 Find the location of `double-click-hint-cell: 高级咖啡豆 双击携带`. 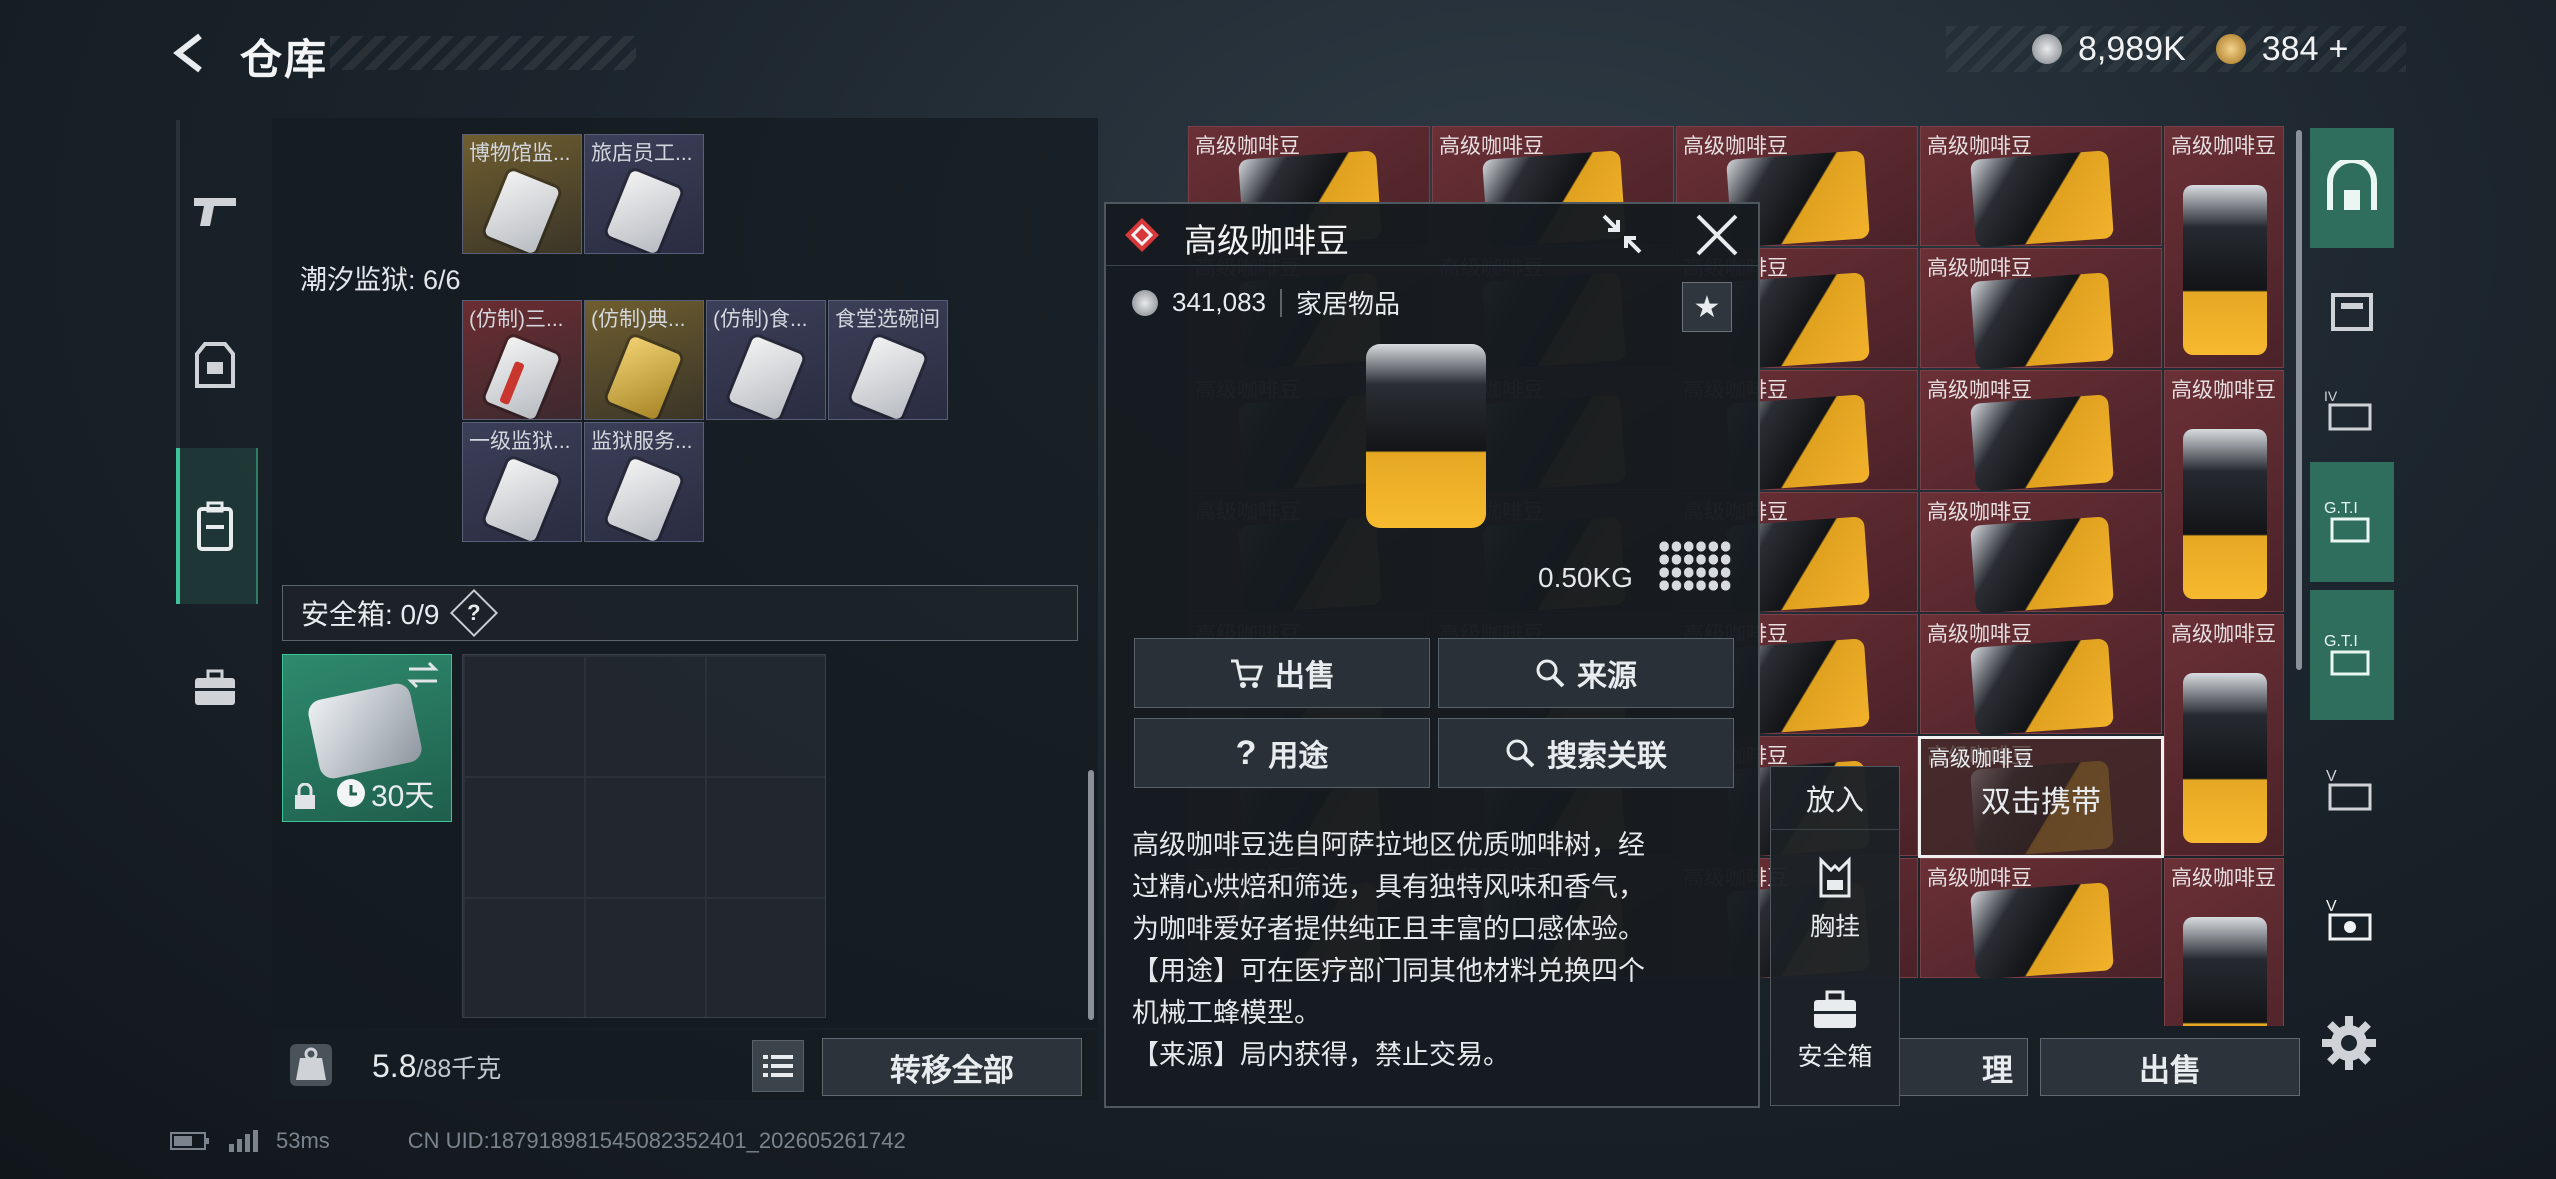

double-click-hint-cell: 高级咖啡豆 双击携带 is located at coordinates (2041, 797).